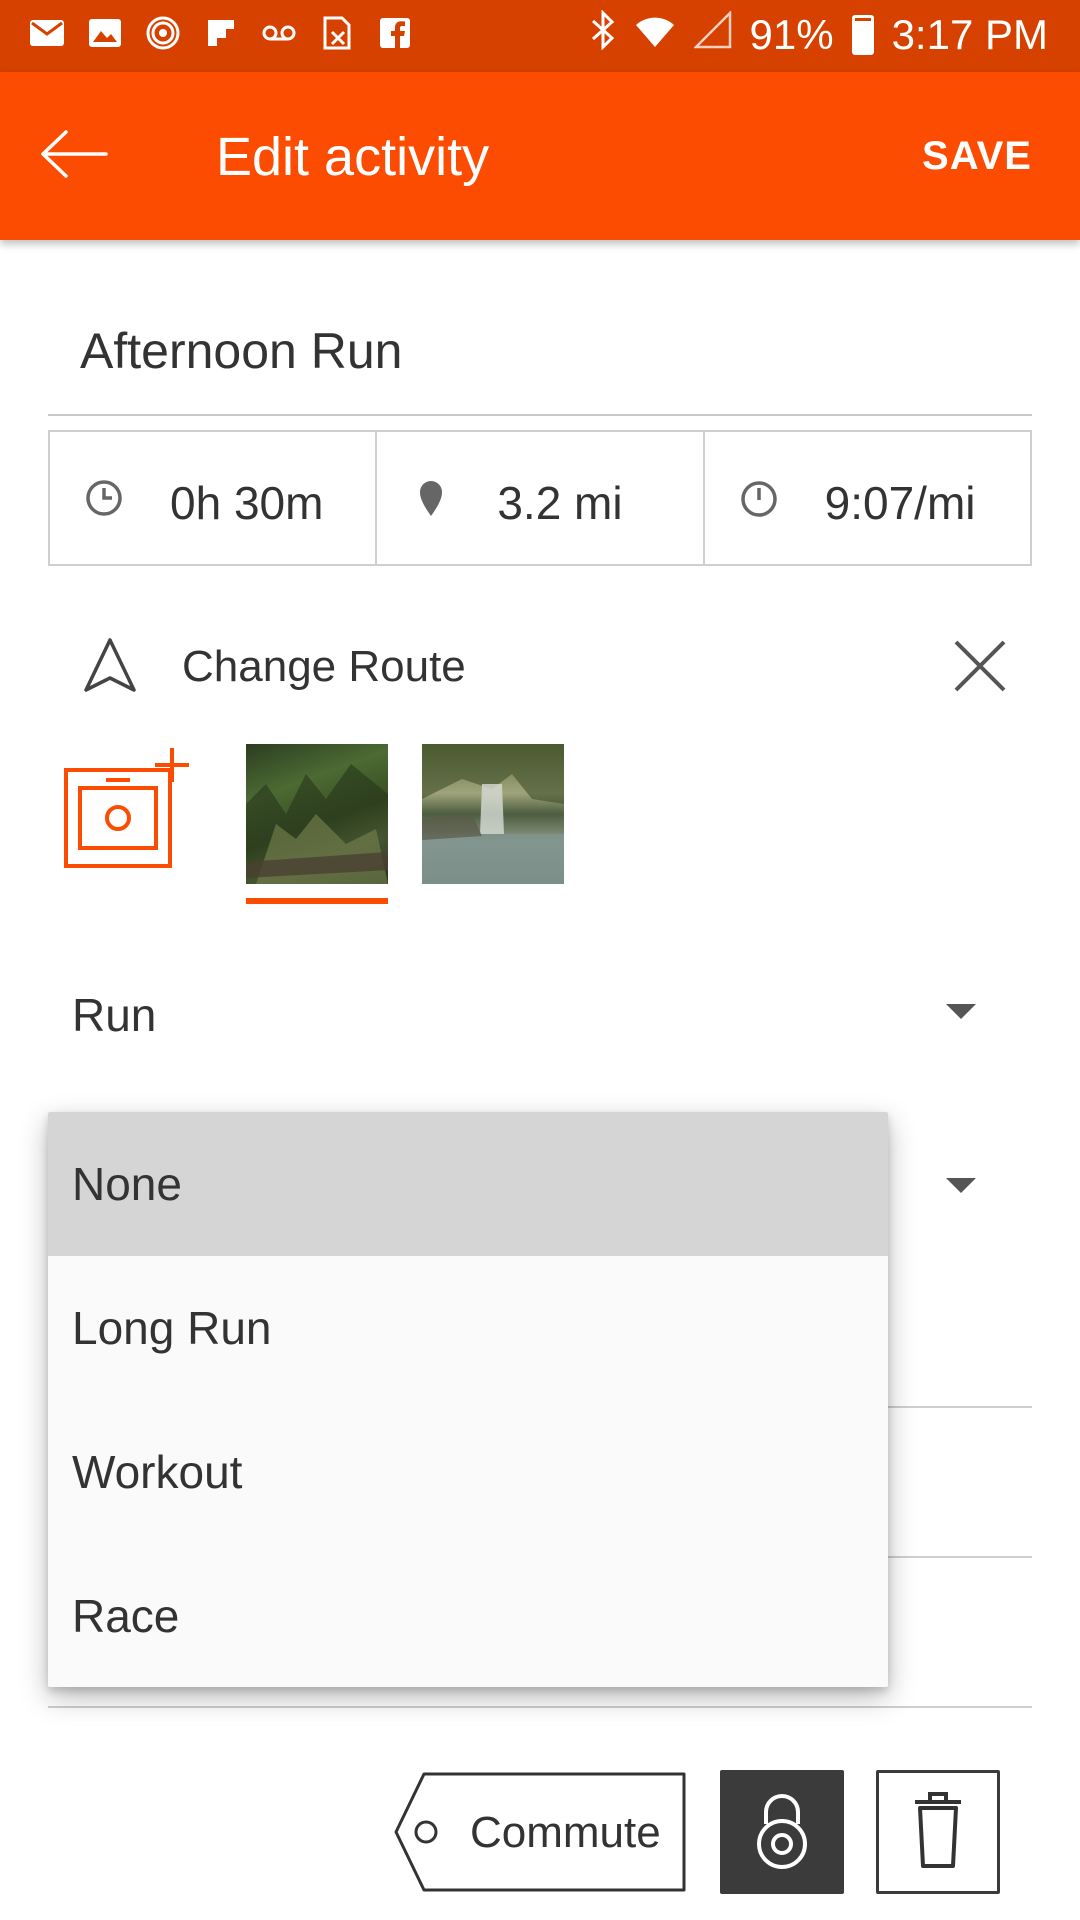 The width and height of the screenshot is (1080, 1920). Describe the element at coordinates (540, 415) in the screenshot. I see `name-underline` at that location.